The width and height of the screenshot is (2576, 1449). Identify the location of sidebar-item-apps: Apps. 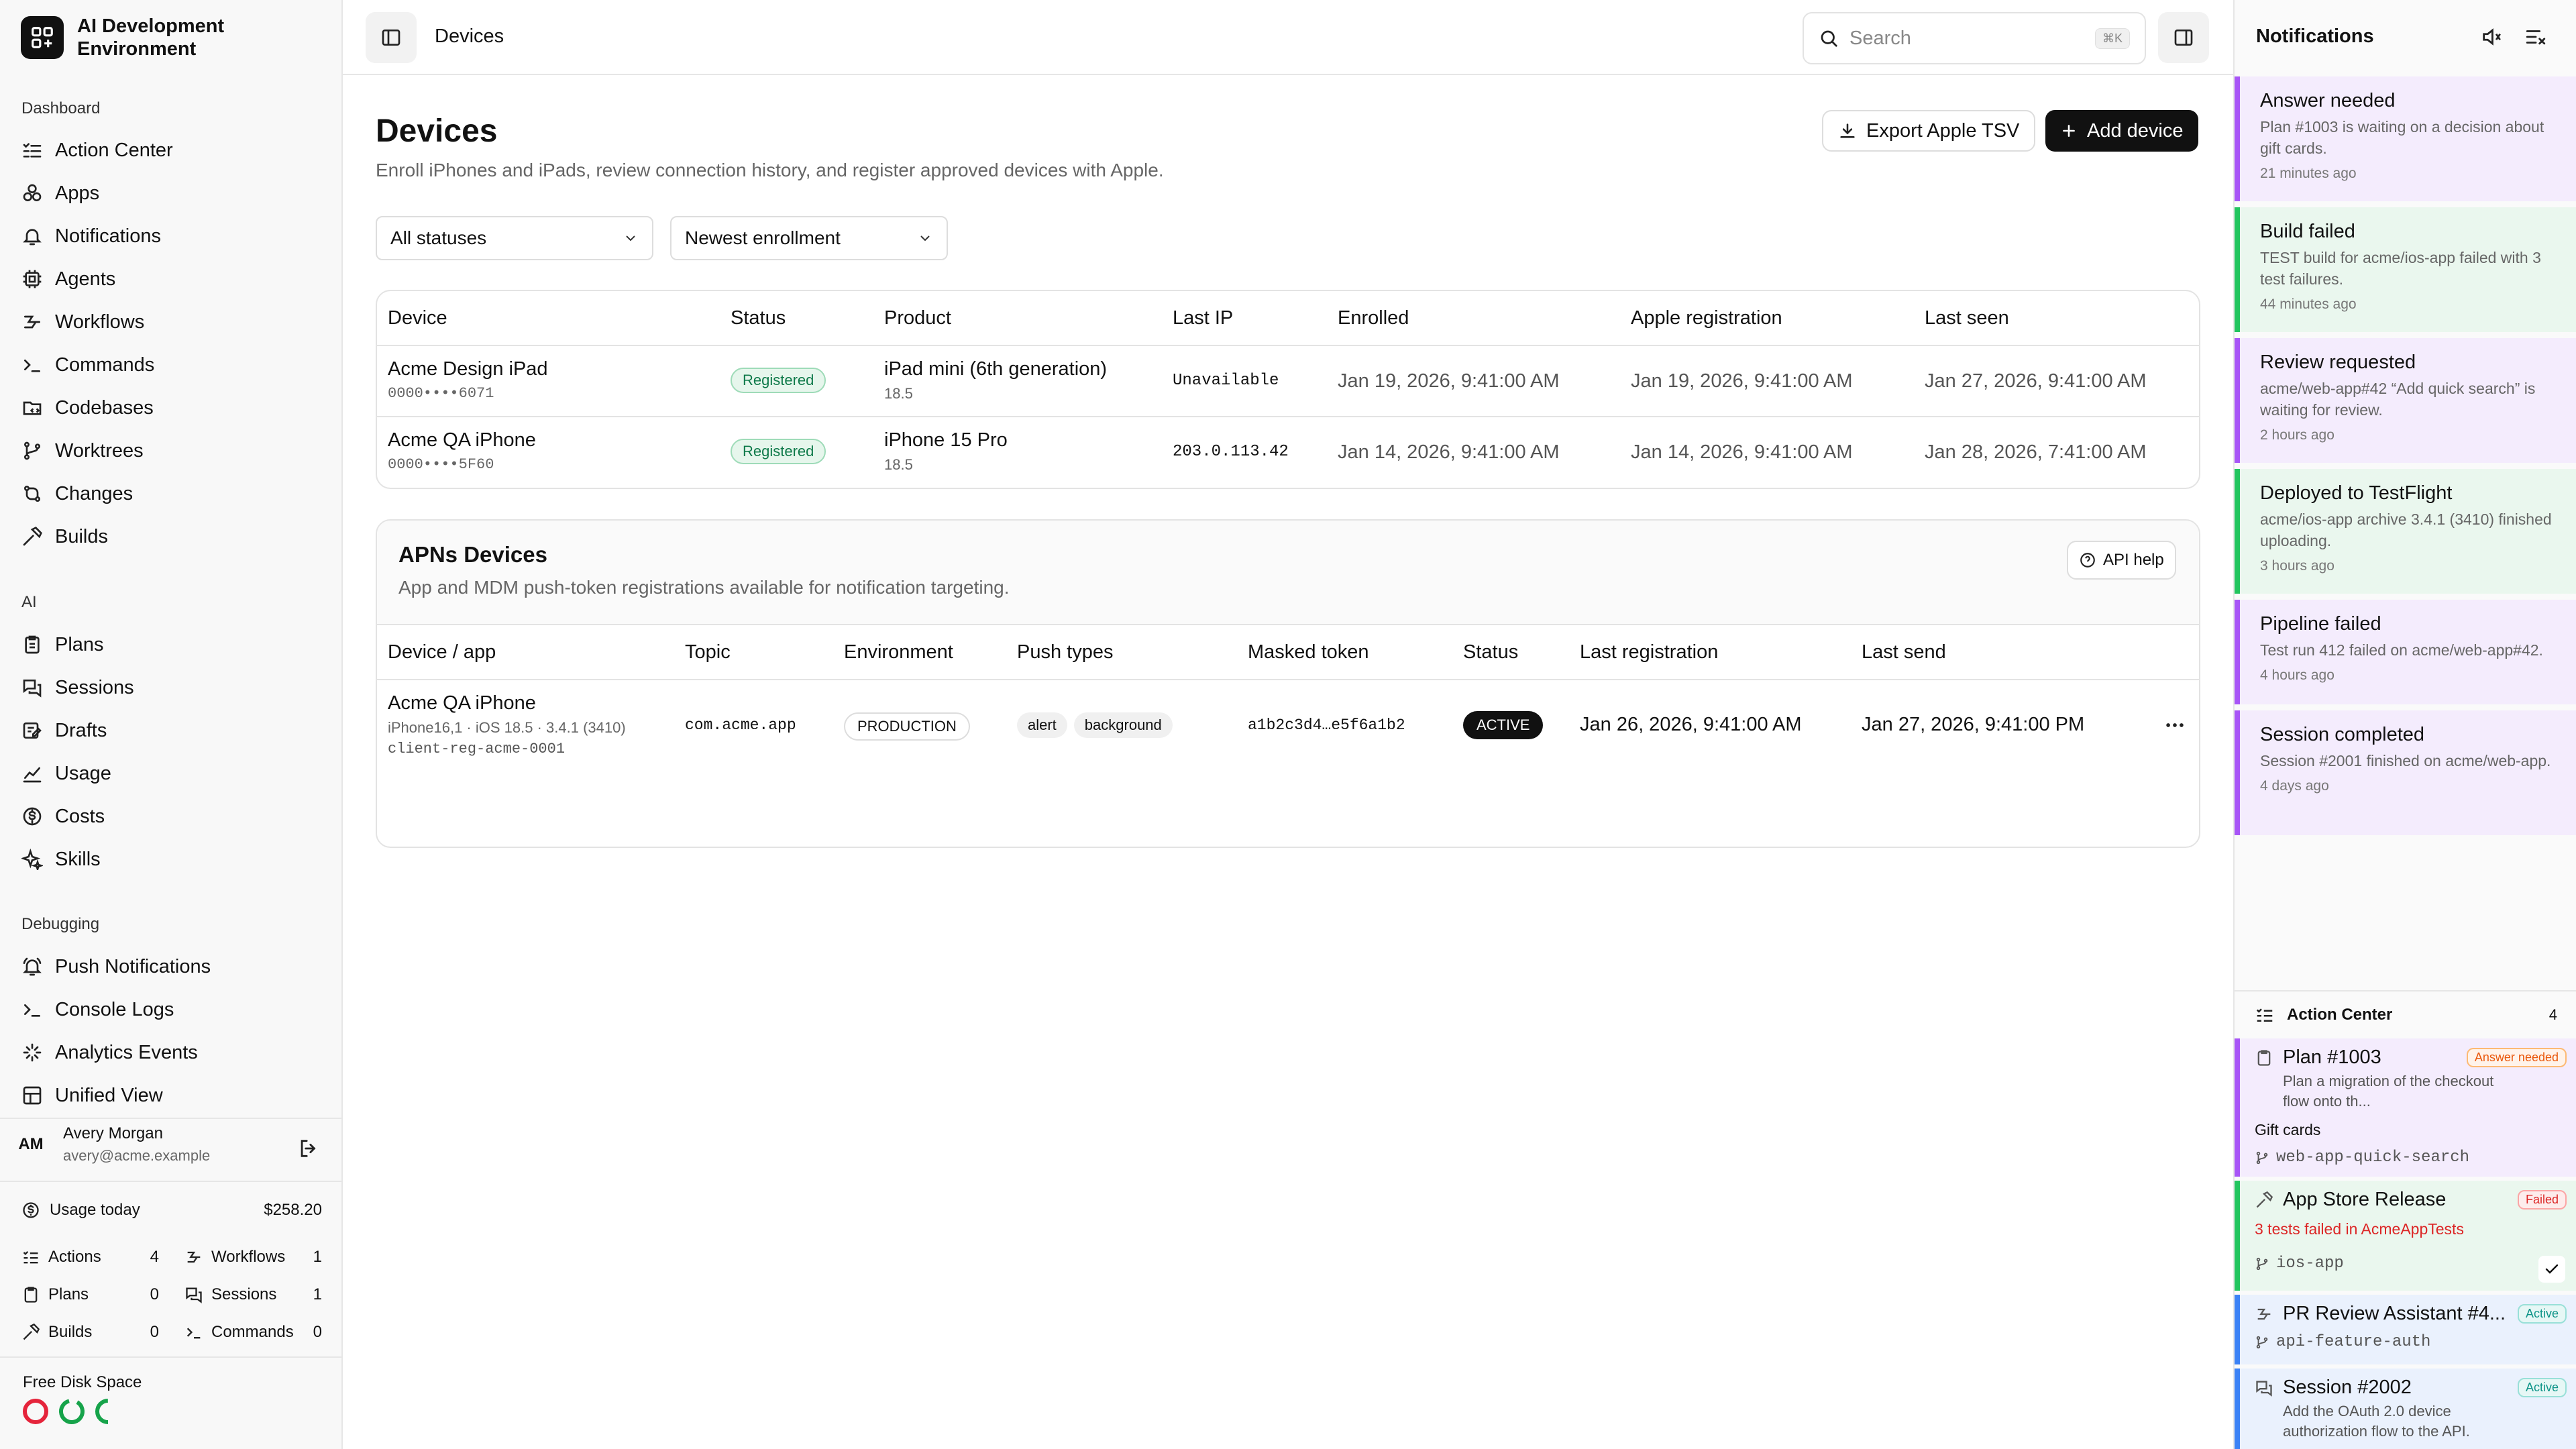
(60, 193).